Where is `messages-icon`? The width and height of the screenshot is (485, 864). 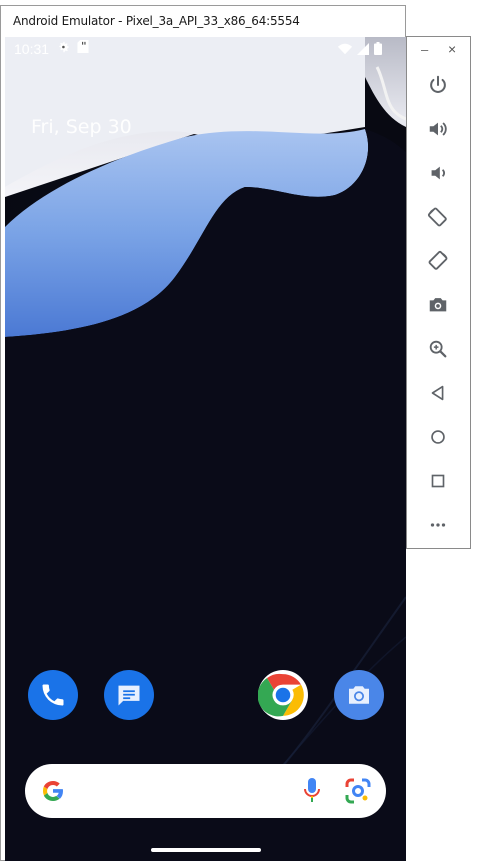
messages-icon is located at coordinates (129, 695).